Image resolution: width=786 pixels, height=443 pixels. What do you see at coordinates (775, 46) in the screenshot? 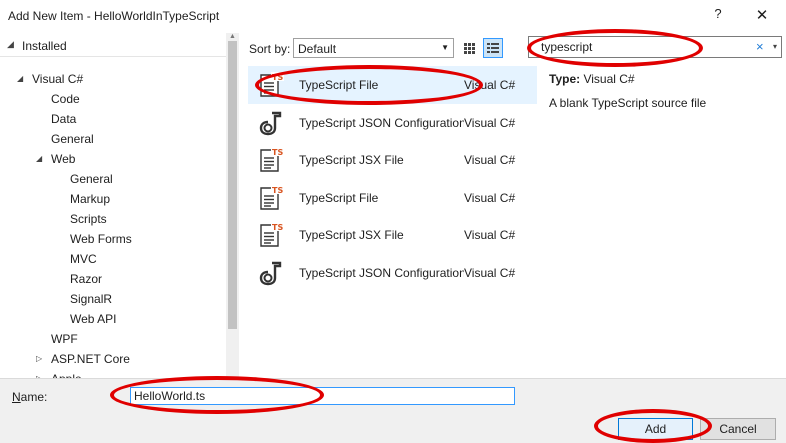
I see `search-options-icon: ▾` at bounding box center [775, 46].